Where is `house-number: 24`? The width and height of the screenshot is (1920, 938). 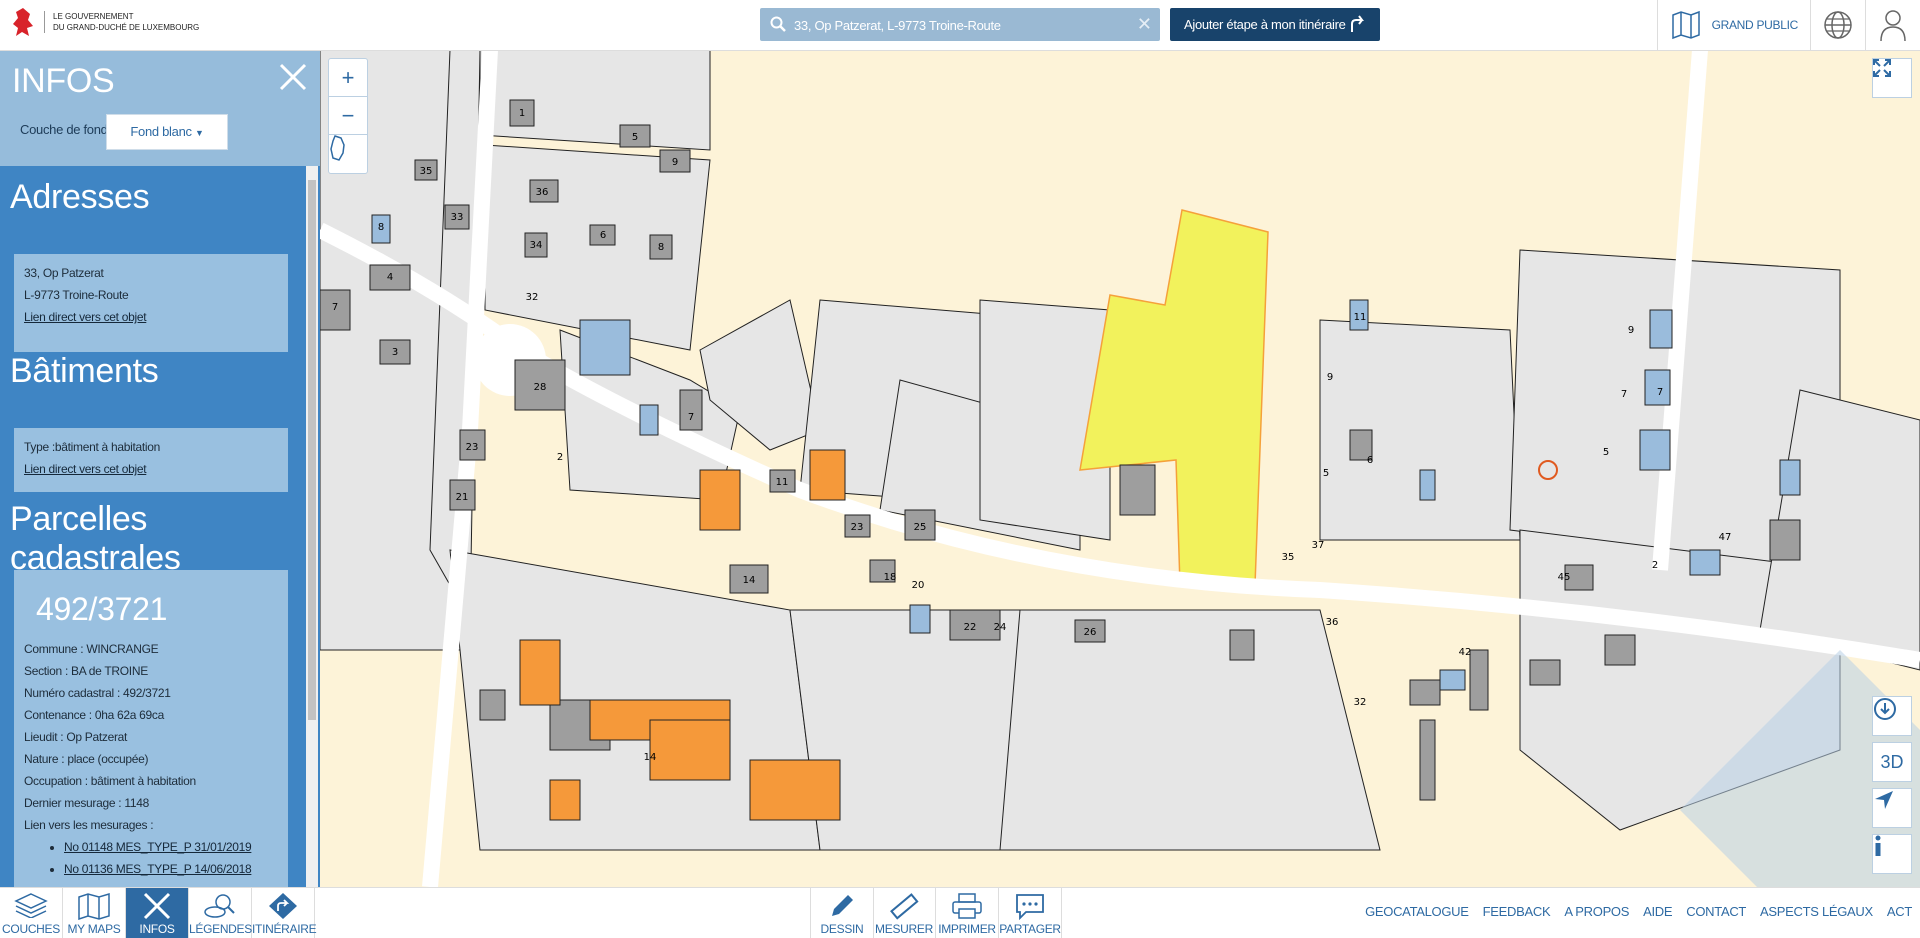
house-number: 24 is located at coordinates (1000, 627).